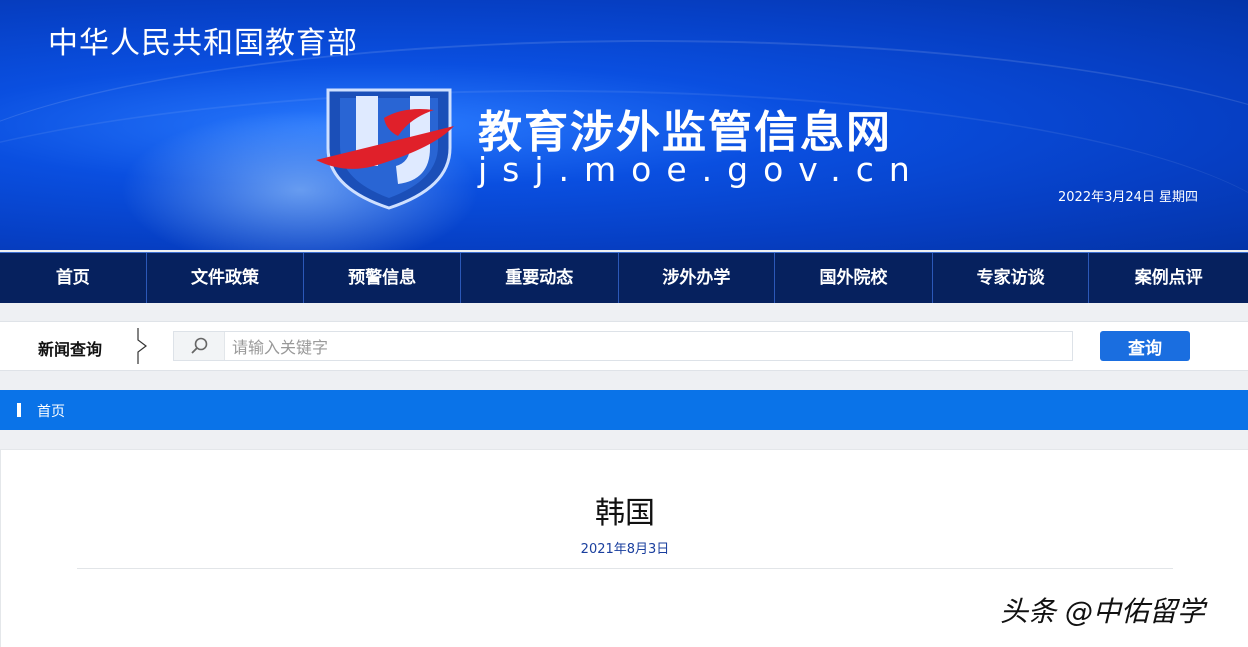 This screenshot has height=647, width=1248. Describe the element at coordinates (624, 410) in the screenshot. I see `breadcrumb: 首页` at that location.